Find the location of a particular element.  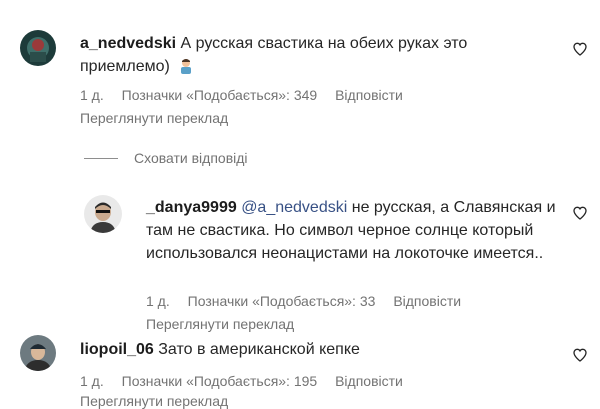

comment-body: Зато в американской кепке is located at coordinates (259, 349).